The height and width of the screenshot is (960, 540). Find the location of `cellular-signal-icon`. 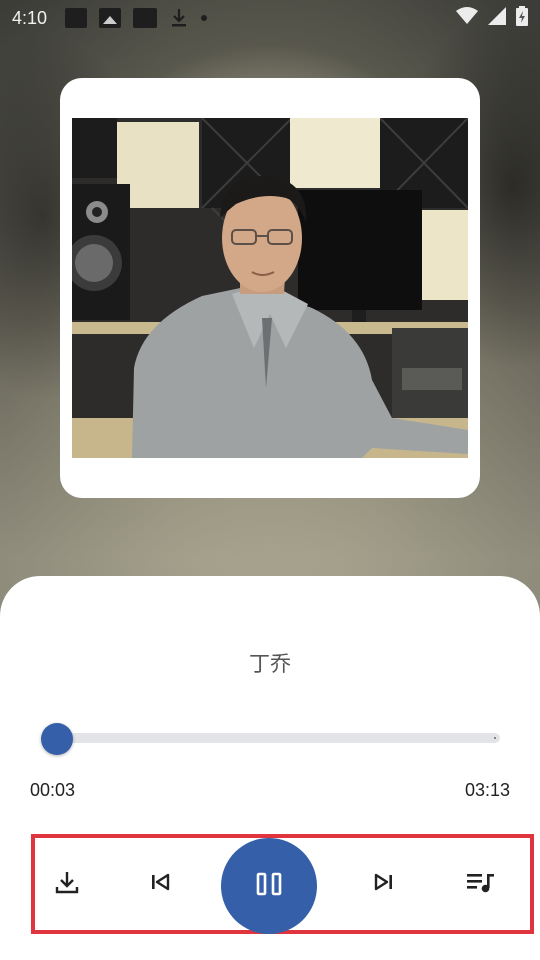

cellular-signal-icon is located at coordinates (497, 18).